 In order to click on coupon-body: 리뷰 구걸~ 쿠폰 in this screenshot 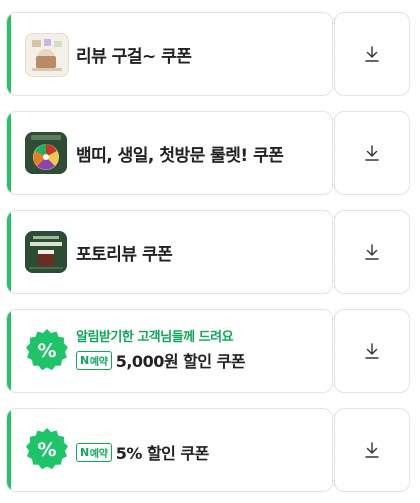, I will do `click(169, 54)`.